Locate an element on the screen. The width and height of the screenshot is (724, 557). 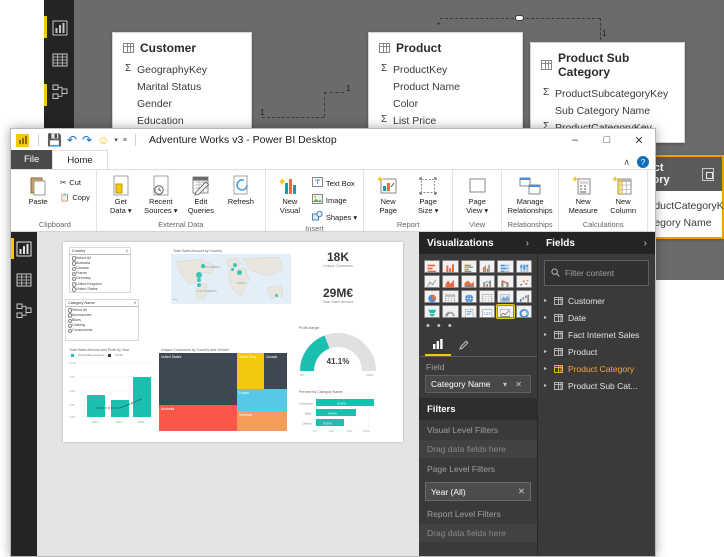
data-view-icon is located at coordinates (60, 60).